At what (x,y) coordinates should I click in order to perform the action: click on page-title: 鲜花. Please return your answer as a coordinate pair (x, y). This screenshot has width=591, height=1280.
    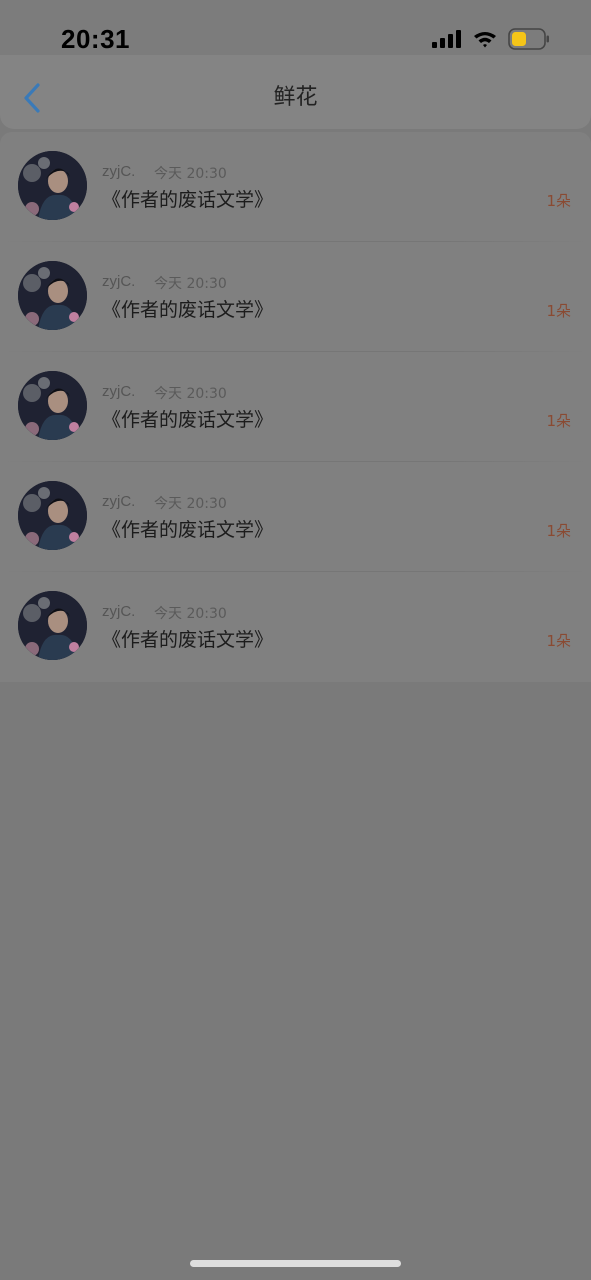
    Looking at the image, I should click on (295, 97).